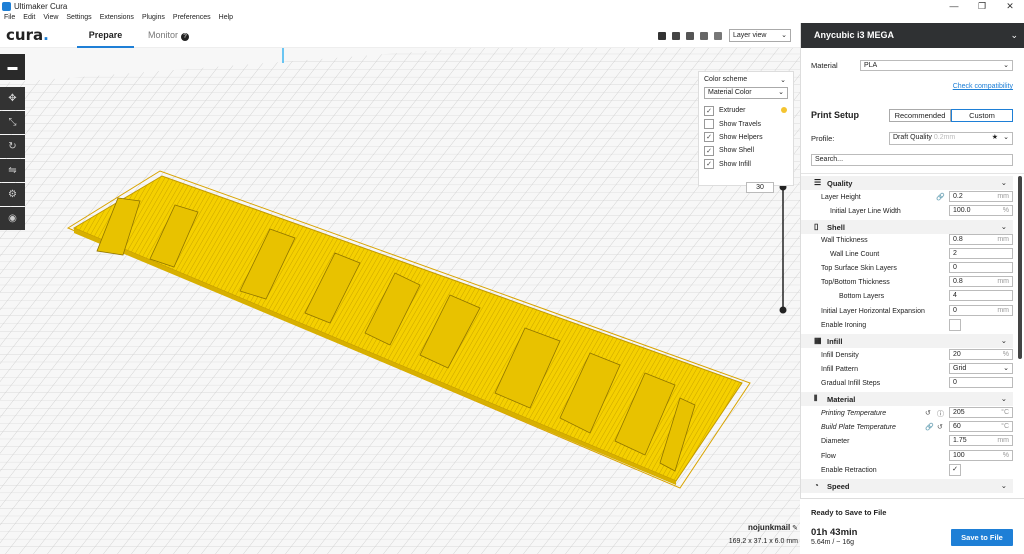  Describe the element at coordinates (981, 281) in the screenshot. I see `top-bottom-thickness-input: 0.8 mm` at that location.